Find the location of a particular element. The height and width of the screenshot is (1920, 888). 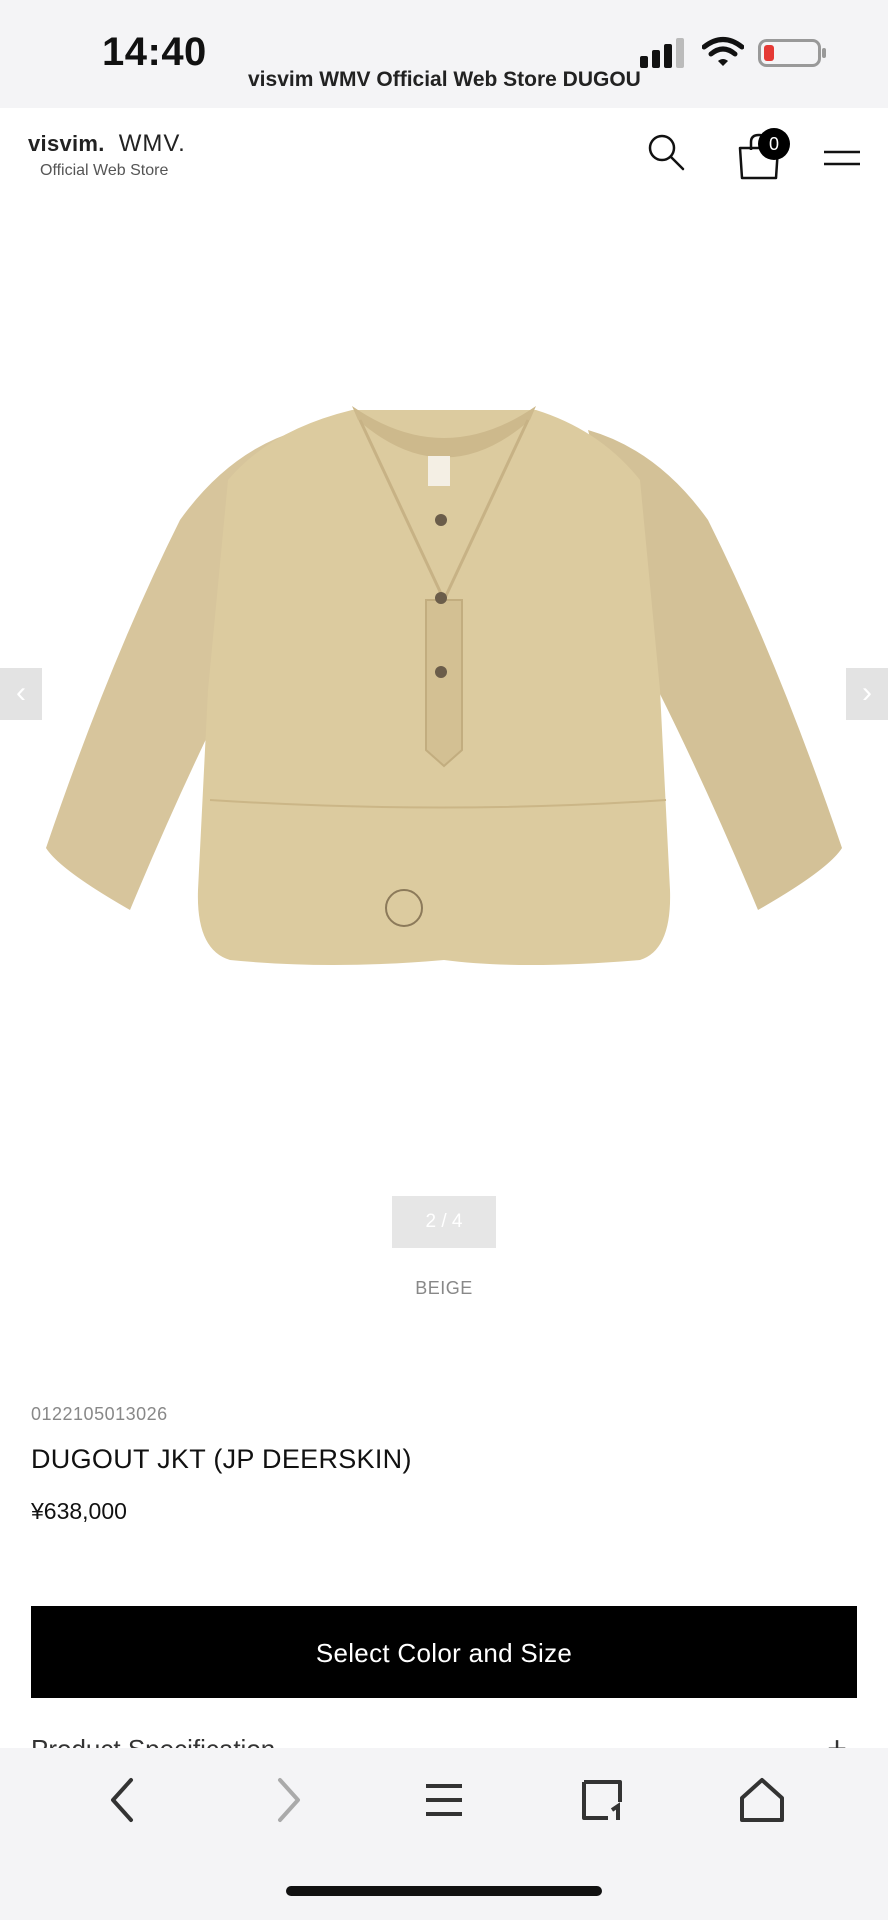

status-icons is located at coordinates (734, 52).